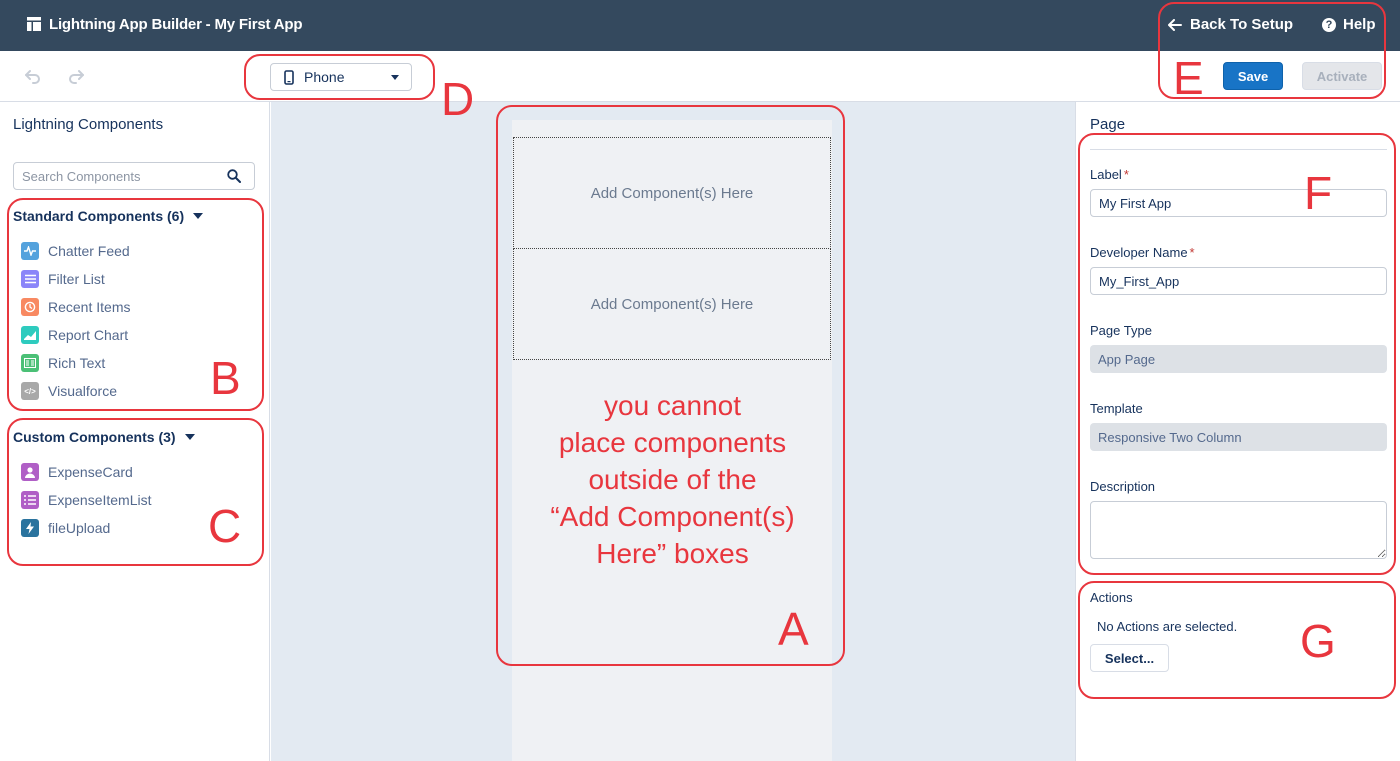  Describe the element at coordinates (395, 77) in the screenshot. I see `chevron-down-icon` at that location.